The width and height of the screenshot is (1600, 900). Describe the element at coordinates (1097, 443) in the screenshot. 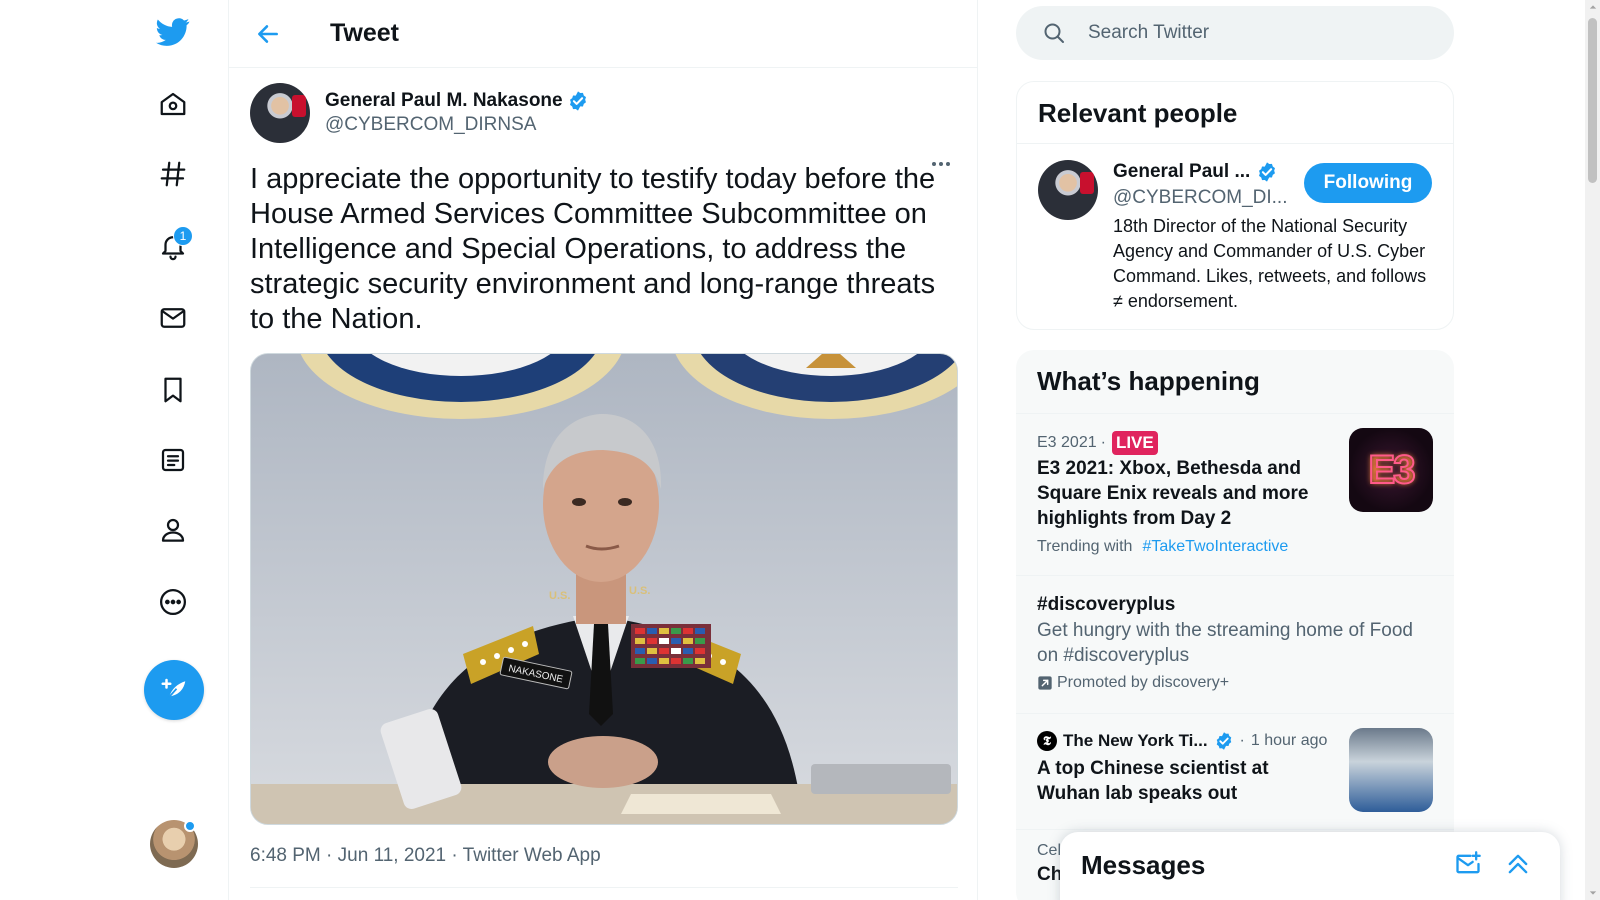

I see `trend-meta: E3 2021 · LIVE` at that location.